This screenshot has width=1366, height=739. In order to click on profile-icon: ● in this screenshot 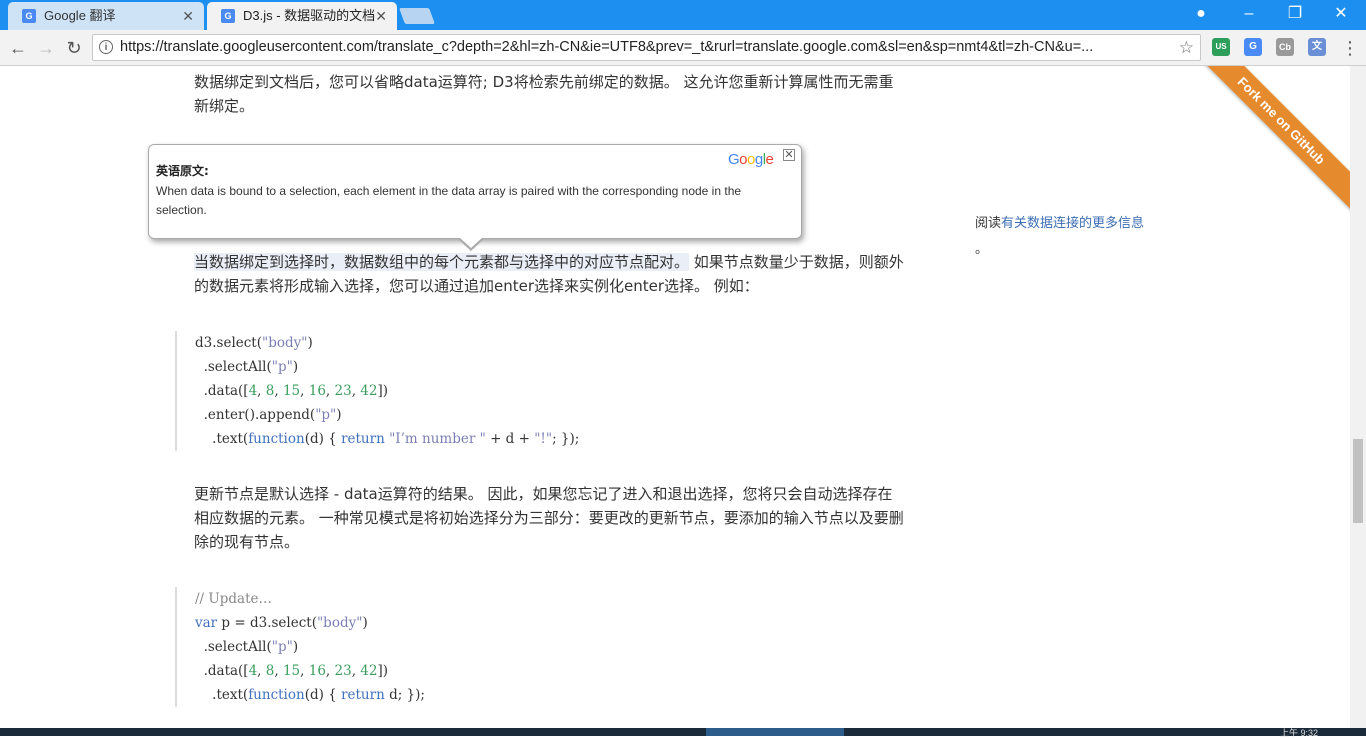, I will do `click(1201, 15)`.